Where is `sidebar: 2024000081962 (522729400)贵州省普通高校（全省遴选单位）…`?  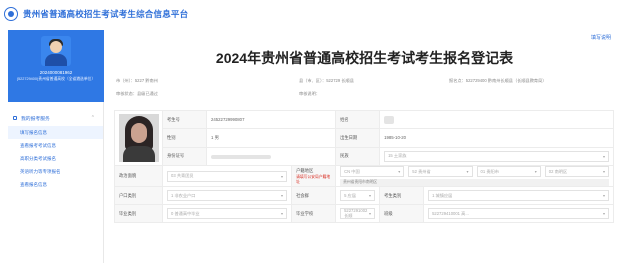 sidebar: 2024000081962 (522729400)贵州省普通高校（全省遴选单位）… is located at coordinates (56, 146).